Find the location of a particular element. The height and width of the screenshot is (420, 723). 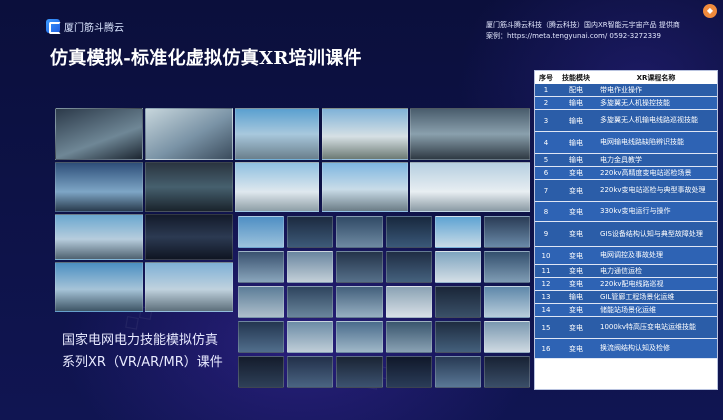

cell-course: 330kv变电运行与操作 is located at coordinates (656, 212).